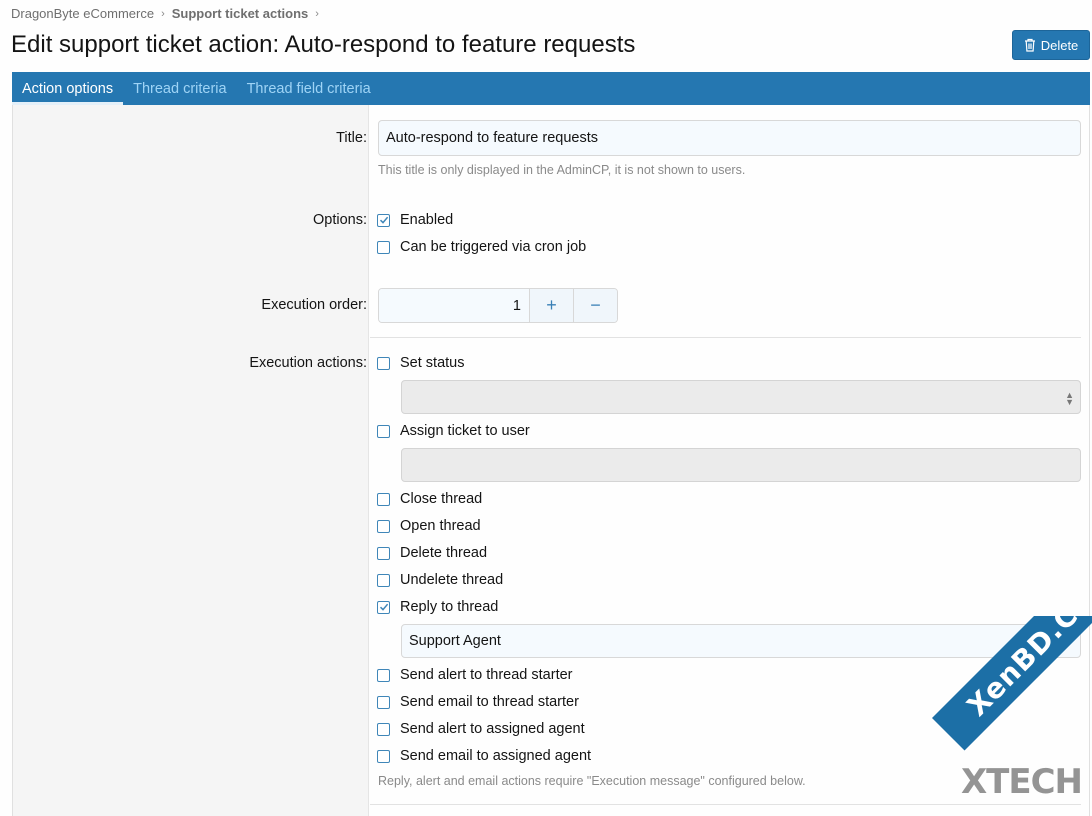 The width and height of the screenshot is (1092, 816). I want to click on breadcrumb-link-ecommerce: DragonByte eCommerce, so click(82, 13).